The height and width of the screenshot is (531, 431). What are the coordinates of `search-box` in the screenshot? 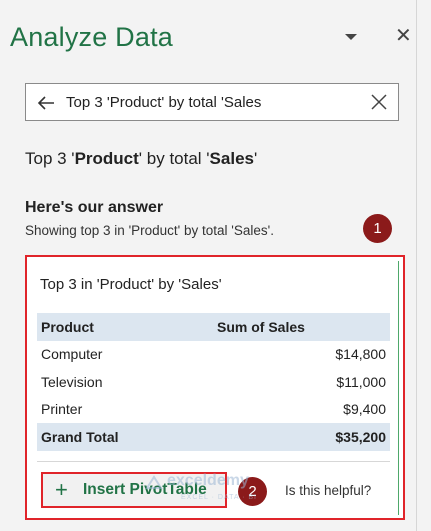 It's located at (212, 102).